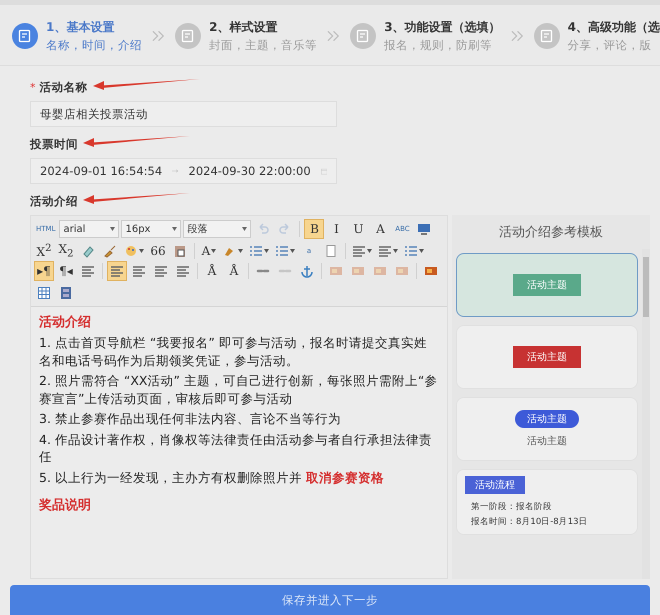 Image resolution: width=660 pixels, height=615 pixels. Describe the element at coordinates (65, 505) in the screenshot. I see `content-heading: 奖品说明` at that location.